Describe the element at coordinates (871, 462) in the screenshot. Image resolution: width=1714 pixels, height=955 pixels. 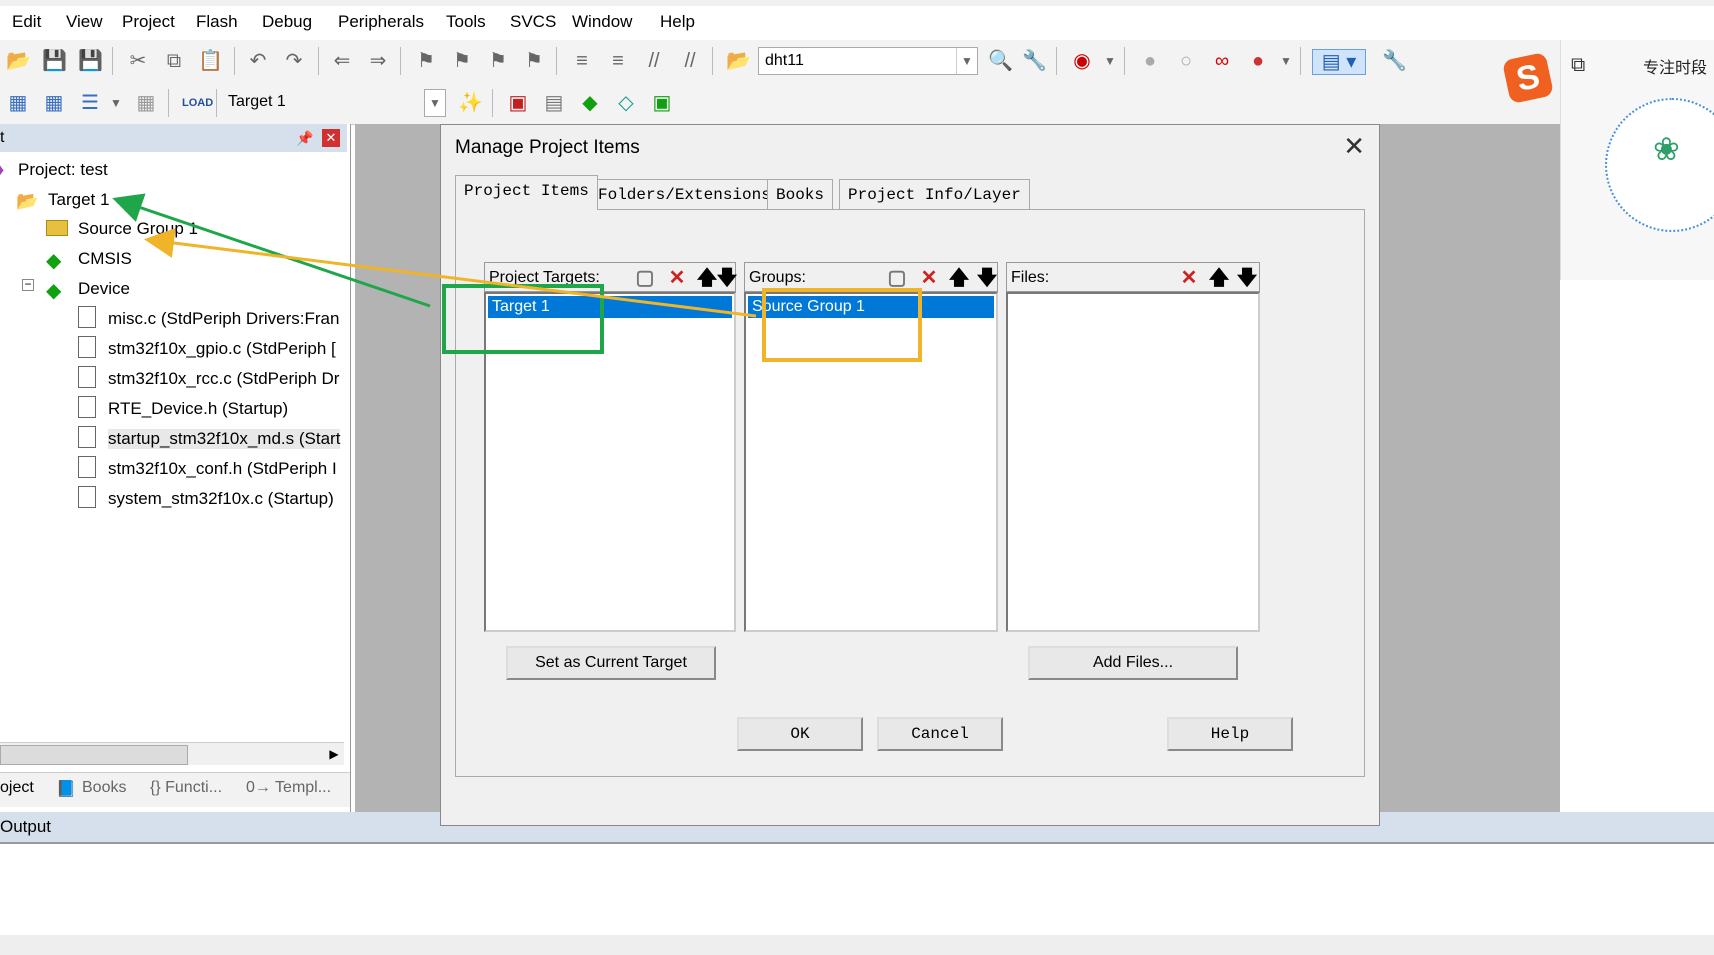
I see `groups-list: Source Group 1` at that location.